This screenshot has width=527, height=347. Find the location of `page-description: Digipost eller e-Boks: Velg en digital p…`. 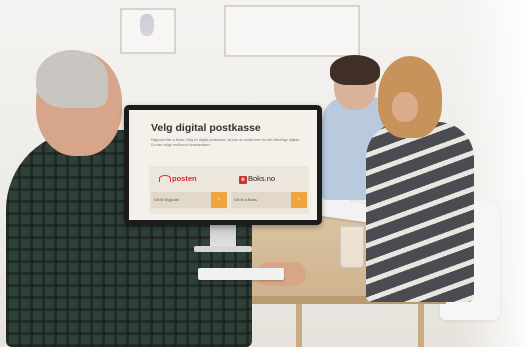

page-description: Digipost eller e-Boks: Velg en digital p… is located at coordinates (226, 142).